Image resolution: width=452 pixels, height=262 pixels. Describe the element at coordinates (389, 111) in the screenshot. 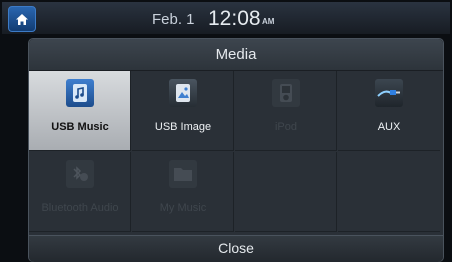

I see `media-source-aux: AUX` at that location.